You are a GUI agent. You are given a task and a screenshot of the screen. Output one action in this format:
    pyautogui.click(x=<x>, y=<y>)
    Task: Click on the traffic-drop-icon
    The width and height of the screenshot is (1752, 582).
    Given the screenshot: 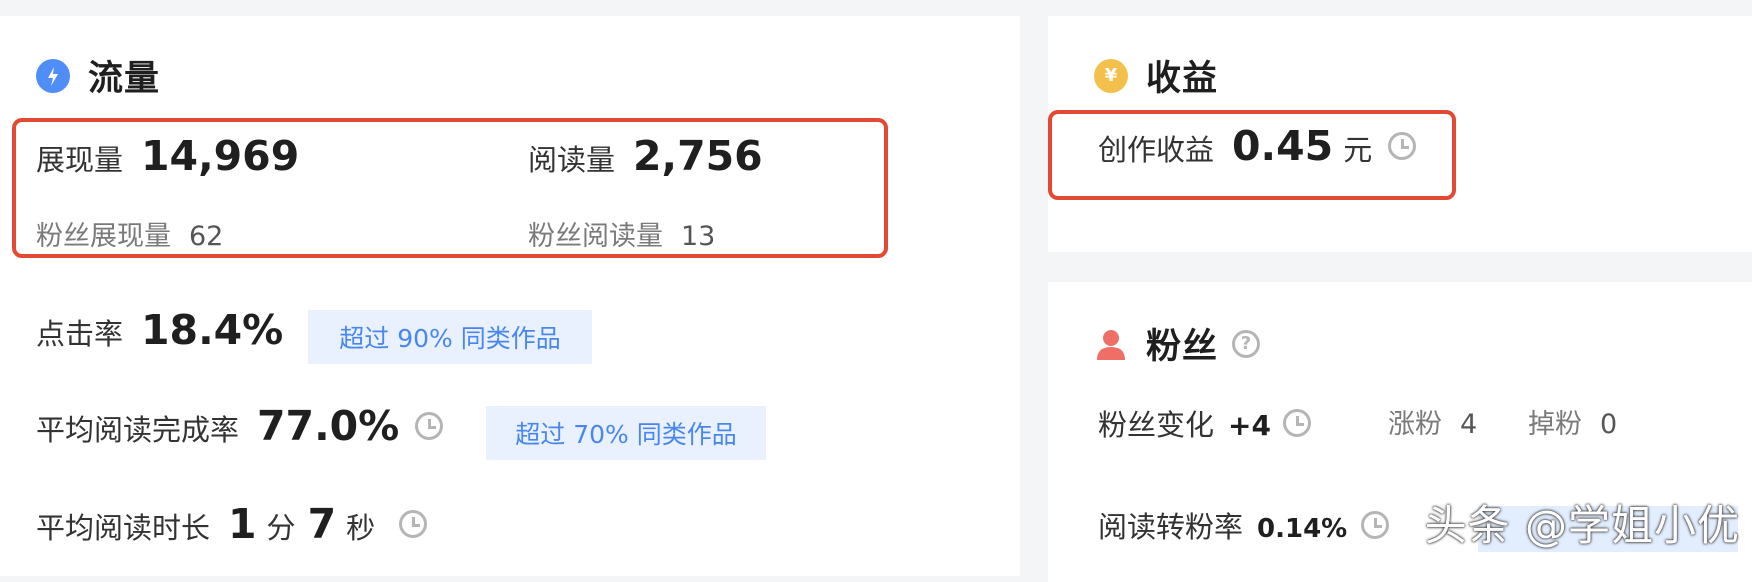 What is the action you would take?
    pyautogui.click(x=53, y=75)
    